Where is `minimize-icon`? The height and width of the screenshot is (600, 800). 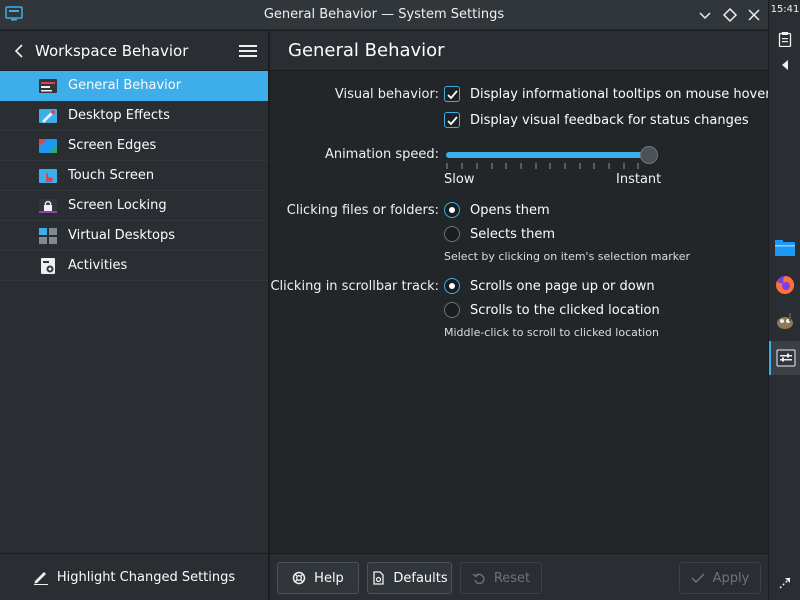 minimize-icon is located at coordinates (705, 15).